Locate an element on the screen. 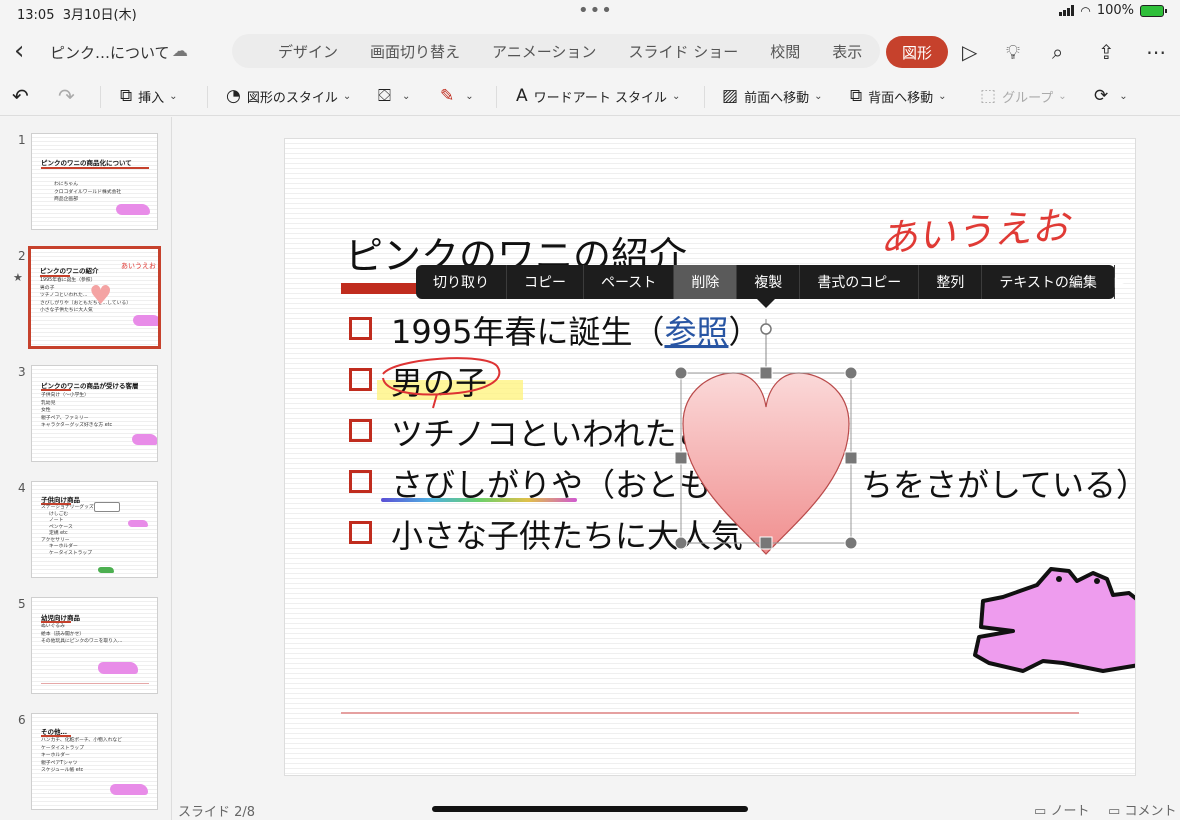 The height and width of the screenshot is (820, 1180). thumbnail-line: 男の子 is located at coordinates (47, 288).